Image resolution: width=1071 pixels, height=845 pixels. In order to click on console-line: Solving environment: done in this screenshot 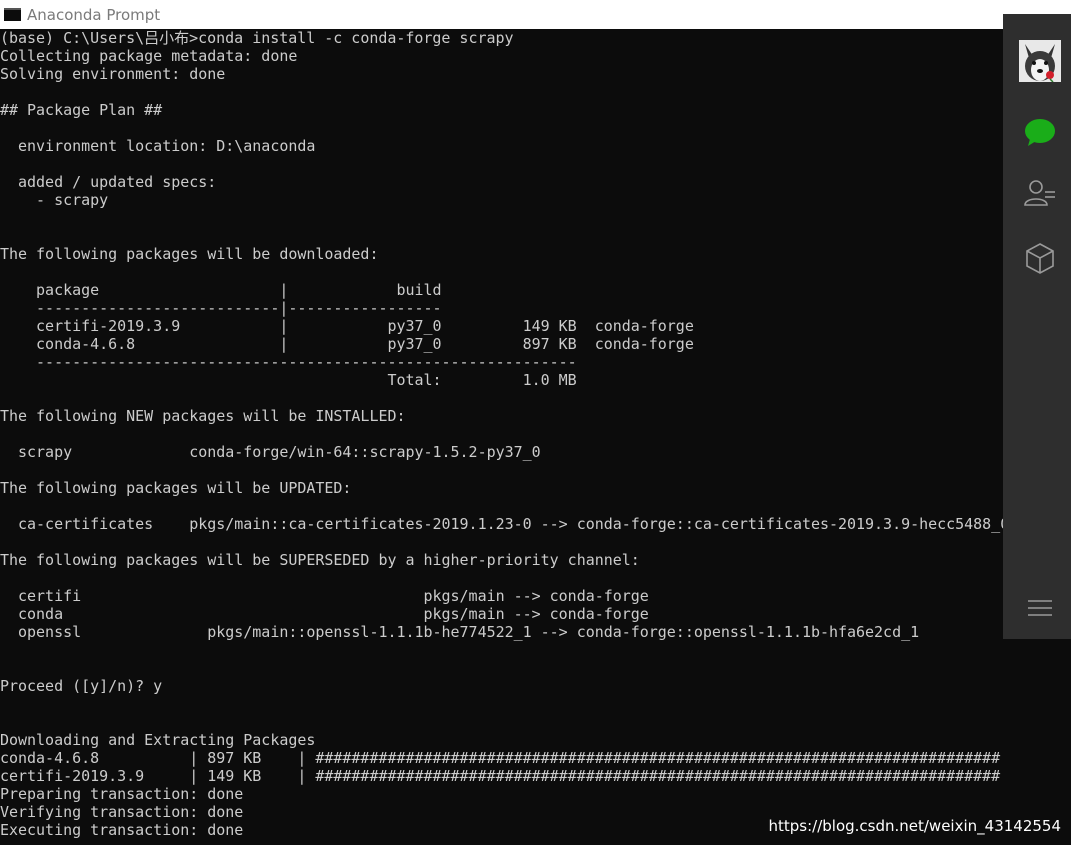, I will do `click(113, 74)`.